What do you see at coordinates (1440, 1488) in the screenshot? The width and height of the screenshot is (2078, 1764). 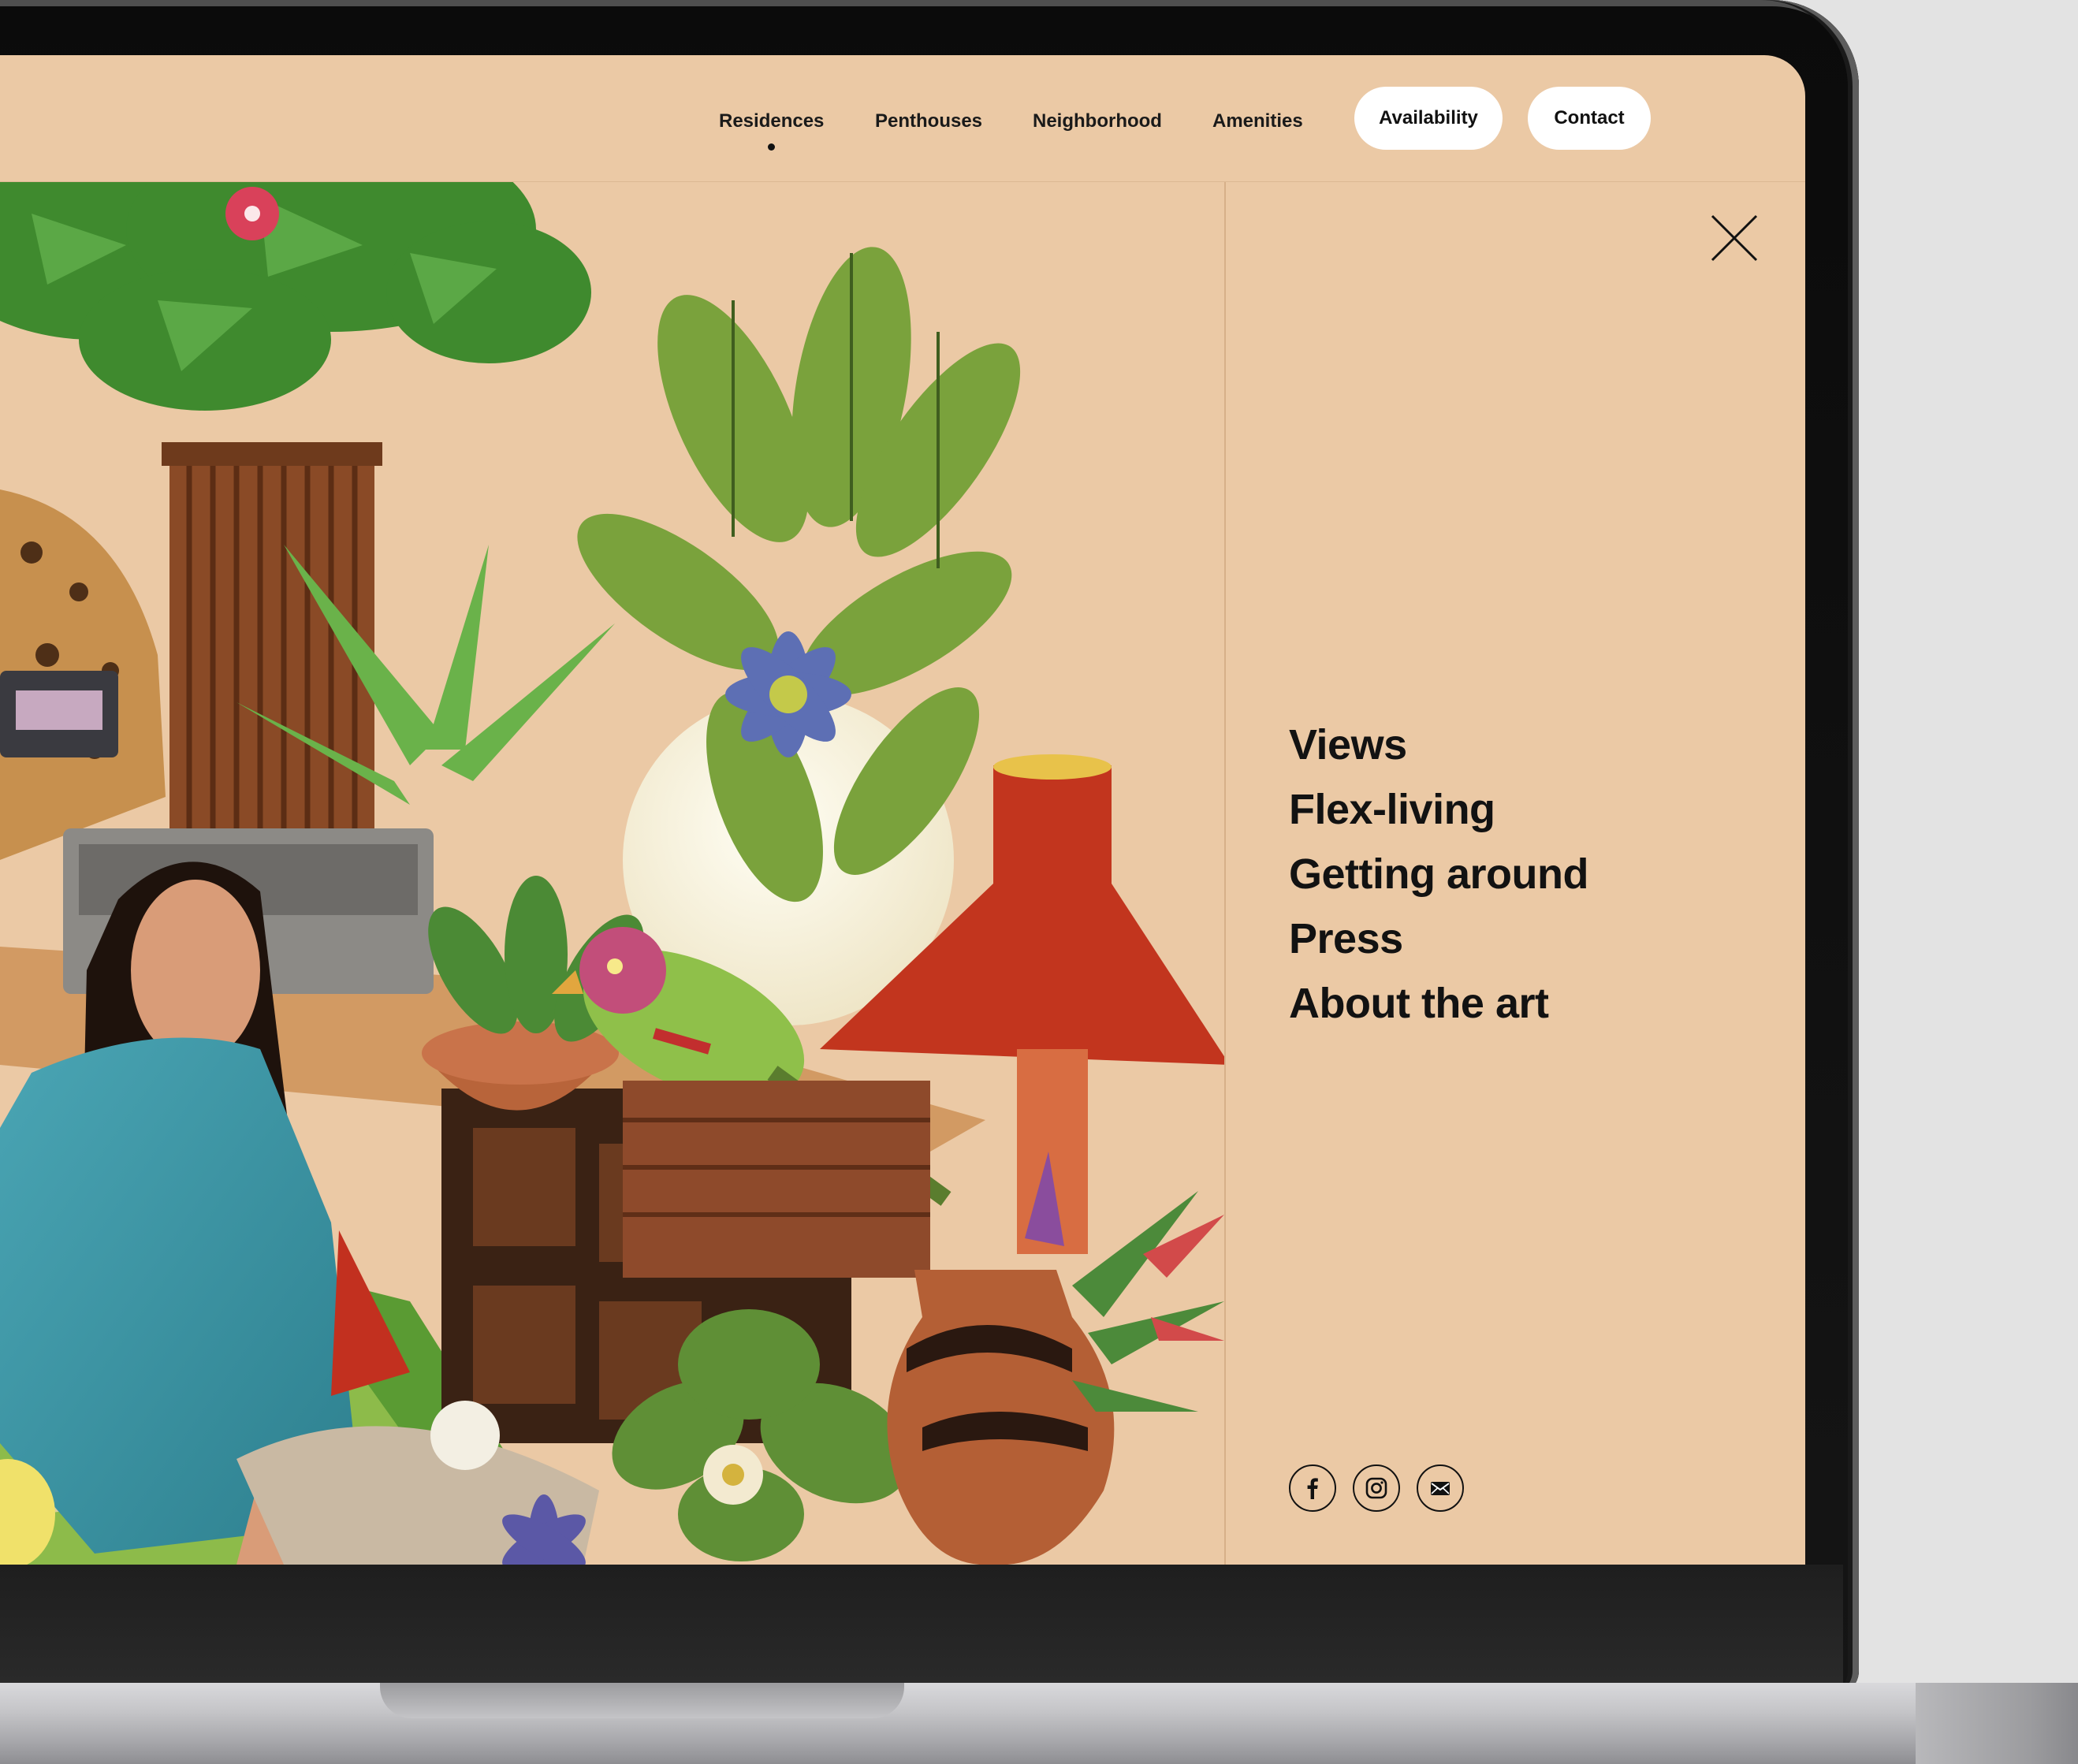 I see `email-icon` at bounding box center [1440, 1488].